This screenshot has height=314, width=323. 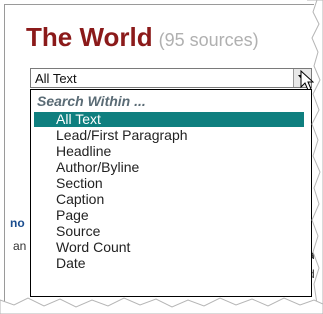 What do you see at coordinates (20, 246) in the screenshot?
I see `background-fragment: an` at bounding box center [20, 246].